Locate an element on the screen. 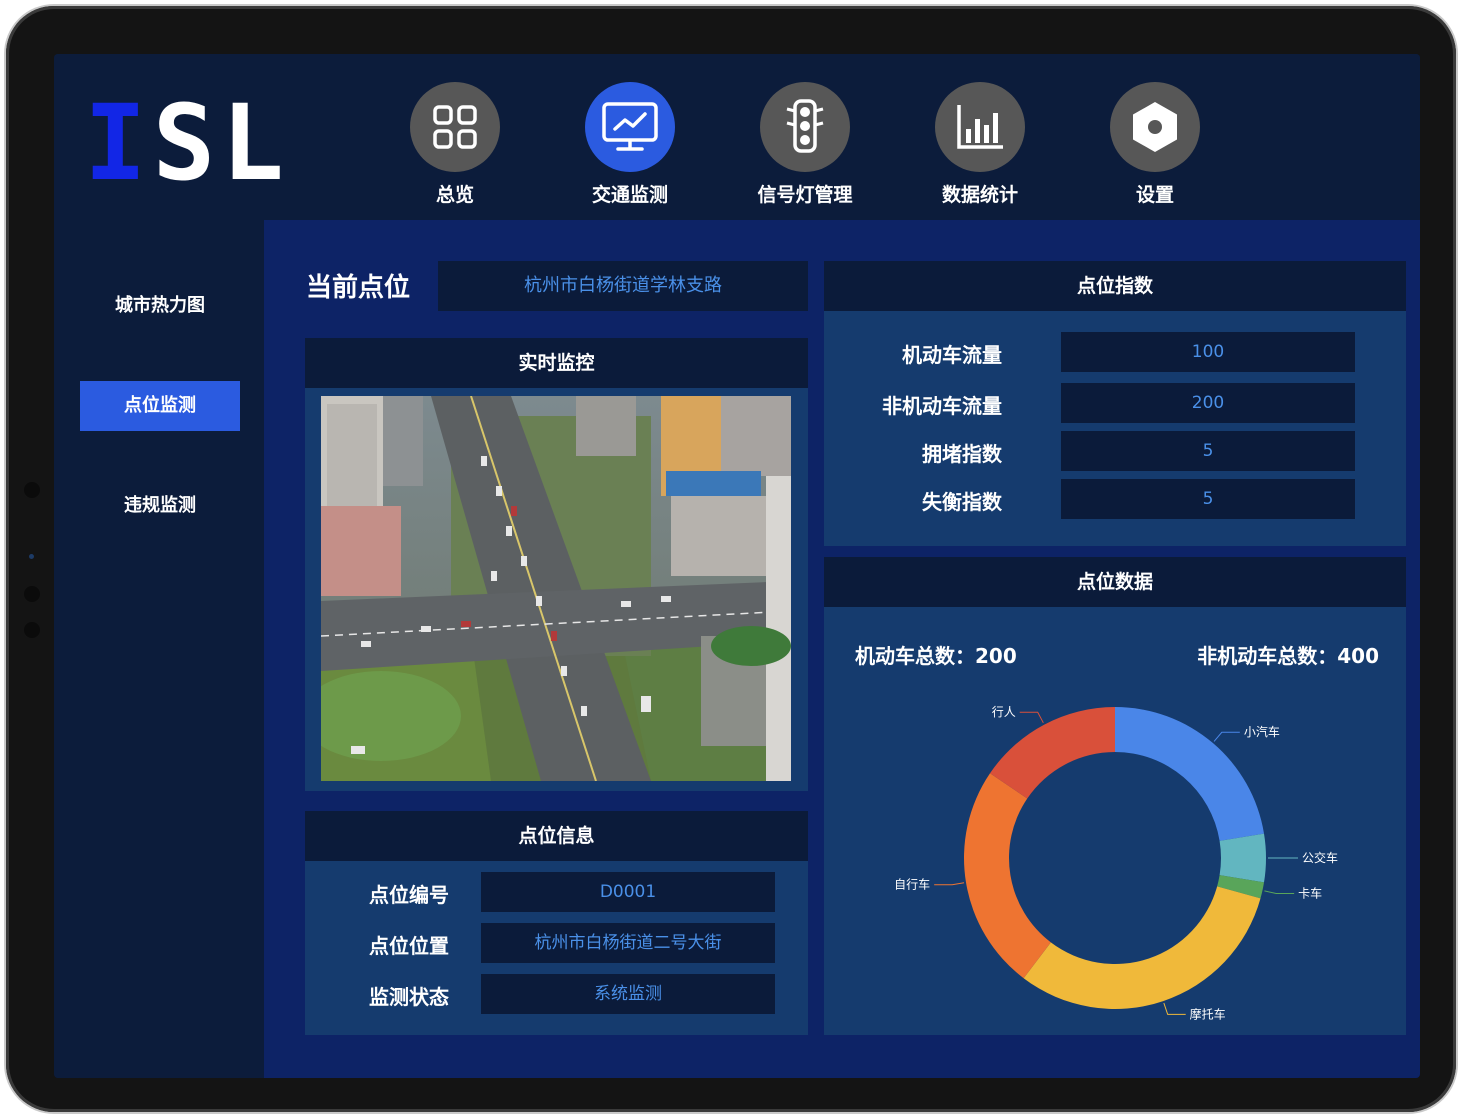 Image resolution: width=1460 pixels, height=1118 pixels. nav-settings: 设置 is located at coordinates (1155, 147).